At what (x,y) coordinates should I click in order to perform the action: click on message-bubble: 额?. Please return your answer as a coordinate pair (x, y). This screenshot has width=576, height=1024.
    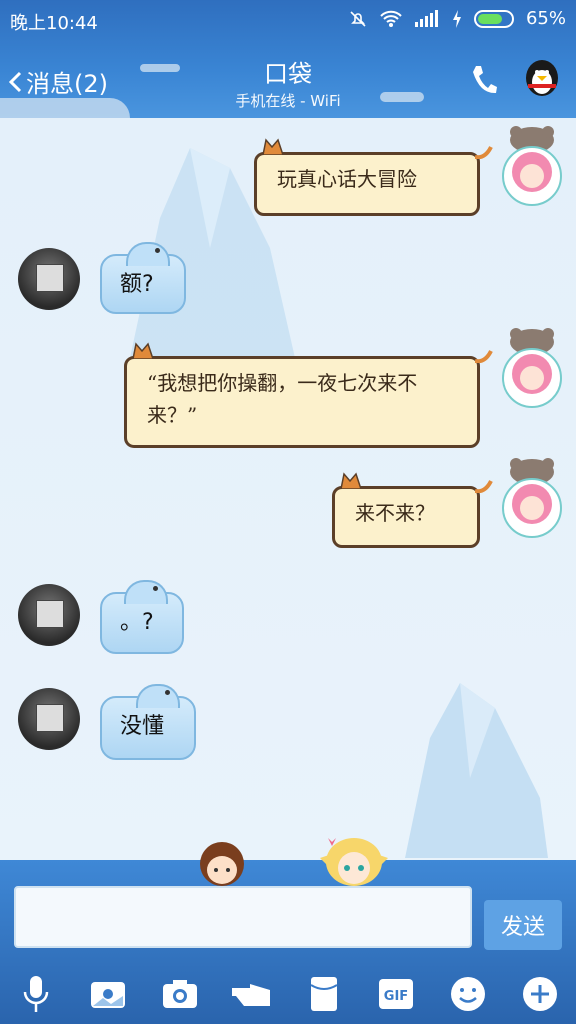
    Looking at the image, I should click on (143, 278).